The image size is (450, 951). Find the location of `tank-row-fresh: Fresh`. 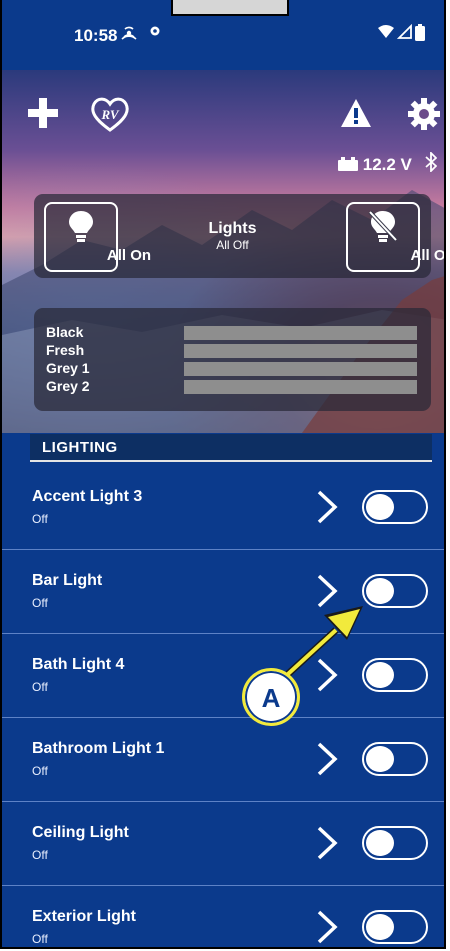

tank-row-fresh: Fresh is located at coordinates (232, 351).